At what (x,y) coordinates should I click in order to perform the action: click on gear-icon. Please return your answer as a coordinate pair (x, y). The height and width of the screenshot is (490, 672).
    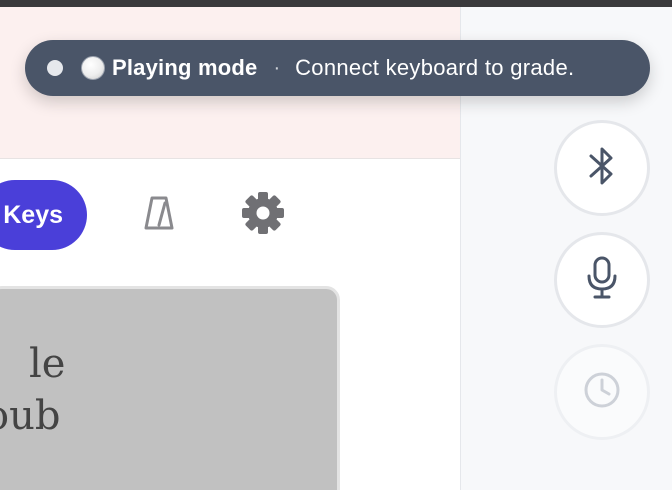
    Looking at the image, I should click on (263, 215).